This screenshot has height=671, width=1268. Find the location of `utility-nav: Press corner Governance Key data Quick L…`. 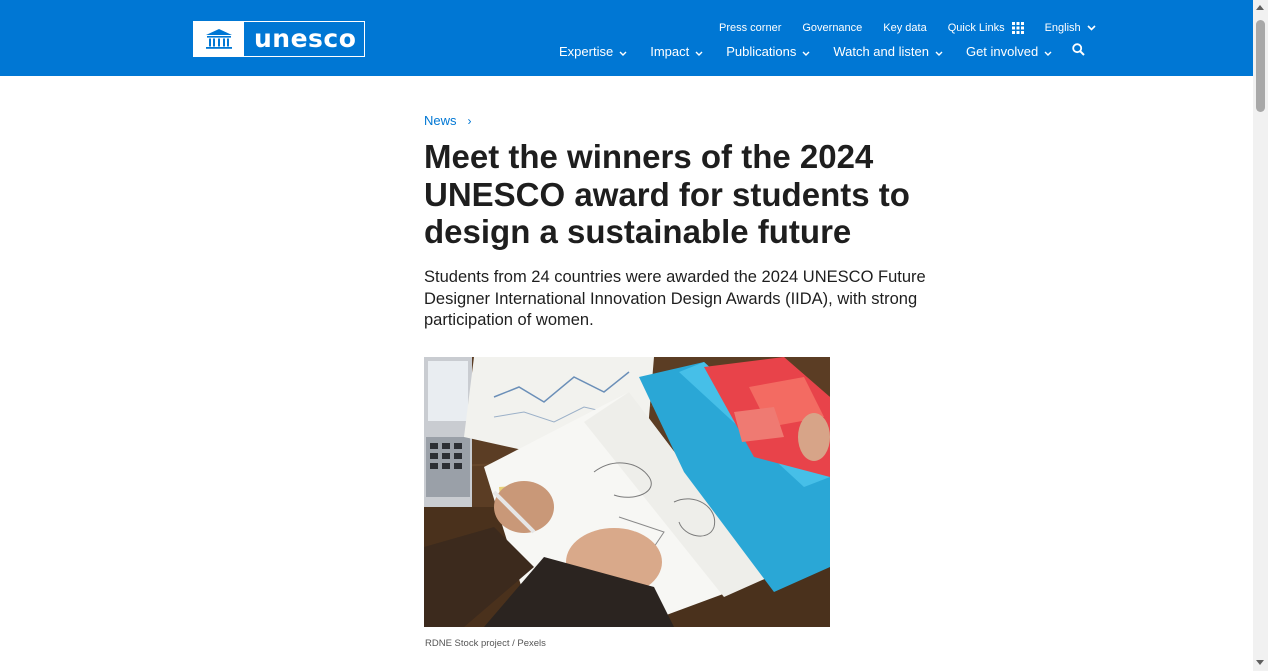

utility-nav: Press corner Governance Key data Quick L… is located at coordinates (907, 28).